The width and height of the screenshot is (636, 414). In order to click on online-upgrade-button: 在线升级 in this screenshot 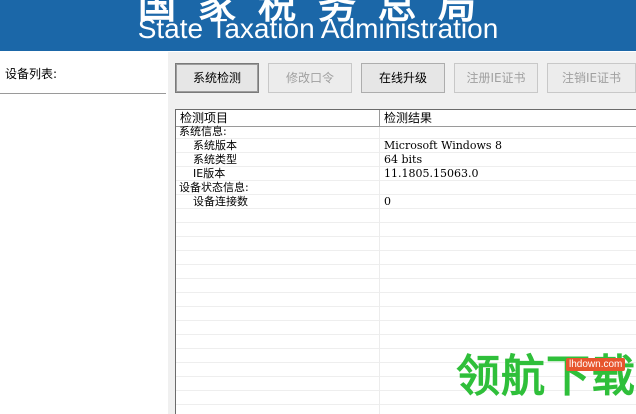, I will do `click(403, 78)`.